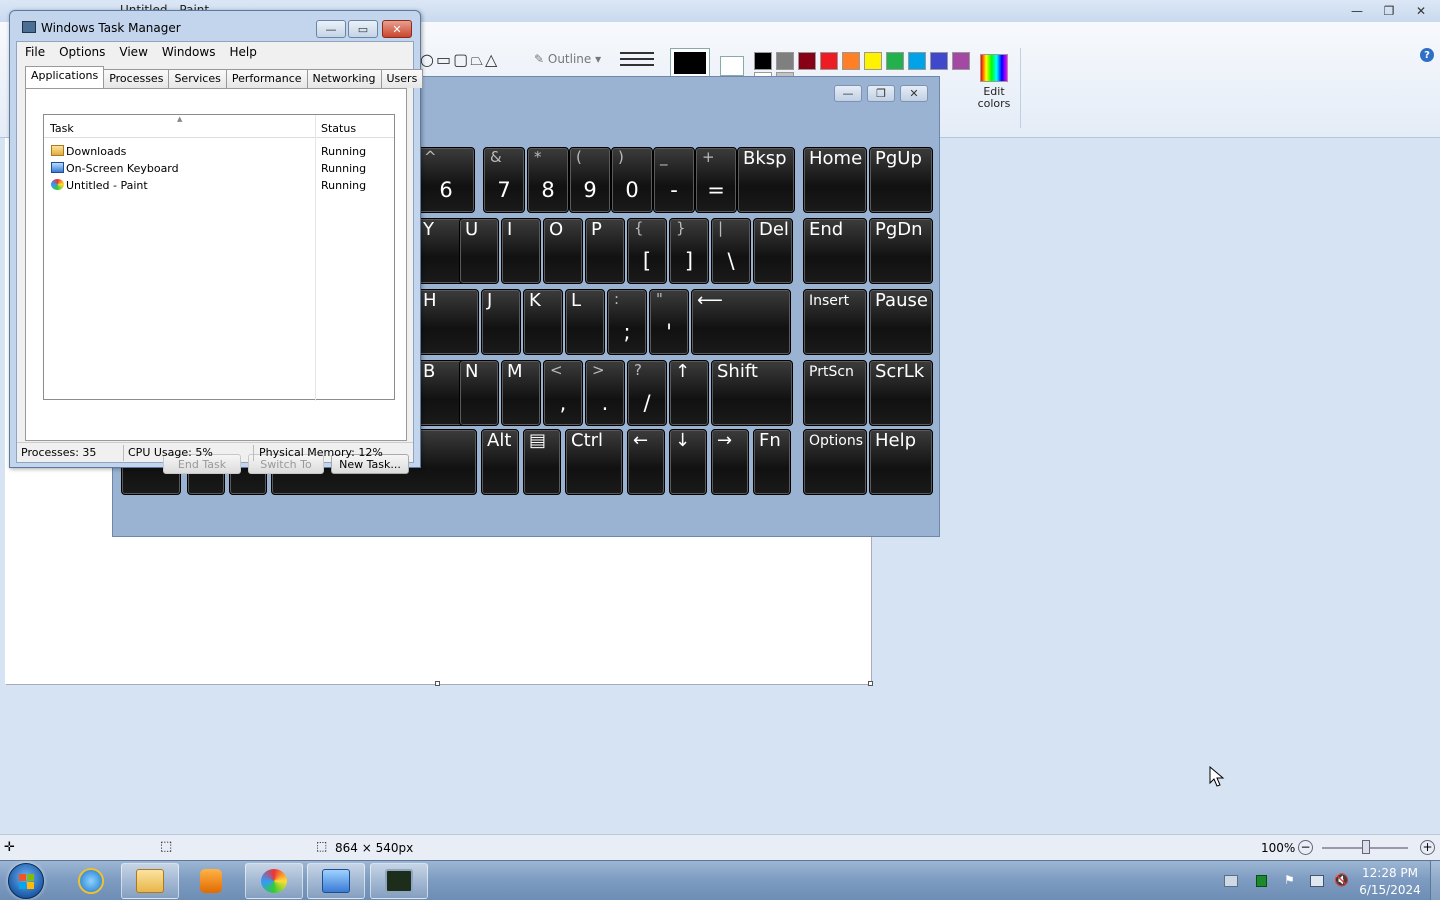 The height and width of the screenshot is (900, 1440). Describe the element at coordinates (1261, 881) in the screenshot. I see `green-app-tray-icon` at that location.